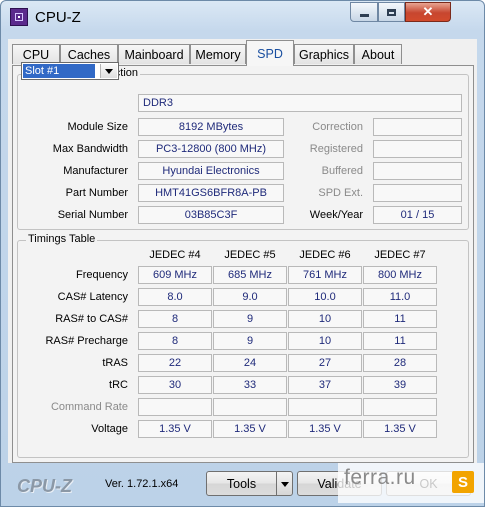 Image resolution: width=485 pixels, height=507 pixels. Describe the element at coordinates (300, 103) in the screenshot. I see `memory-type-field: DDR3` at that location.